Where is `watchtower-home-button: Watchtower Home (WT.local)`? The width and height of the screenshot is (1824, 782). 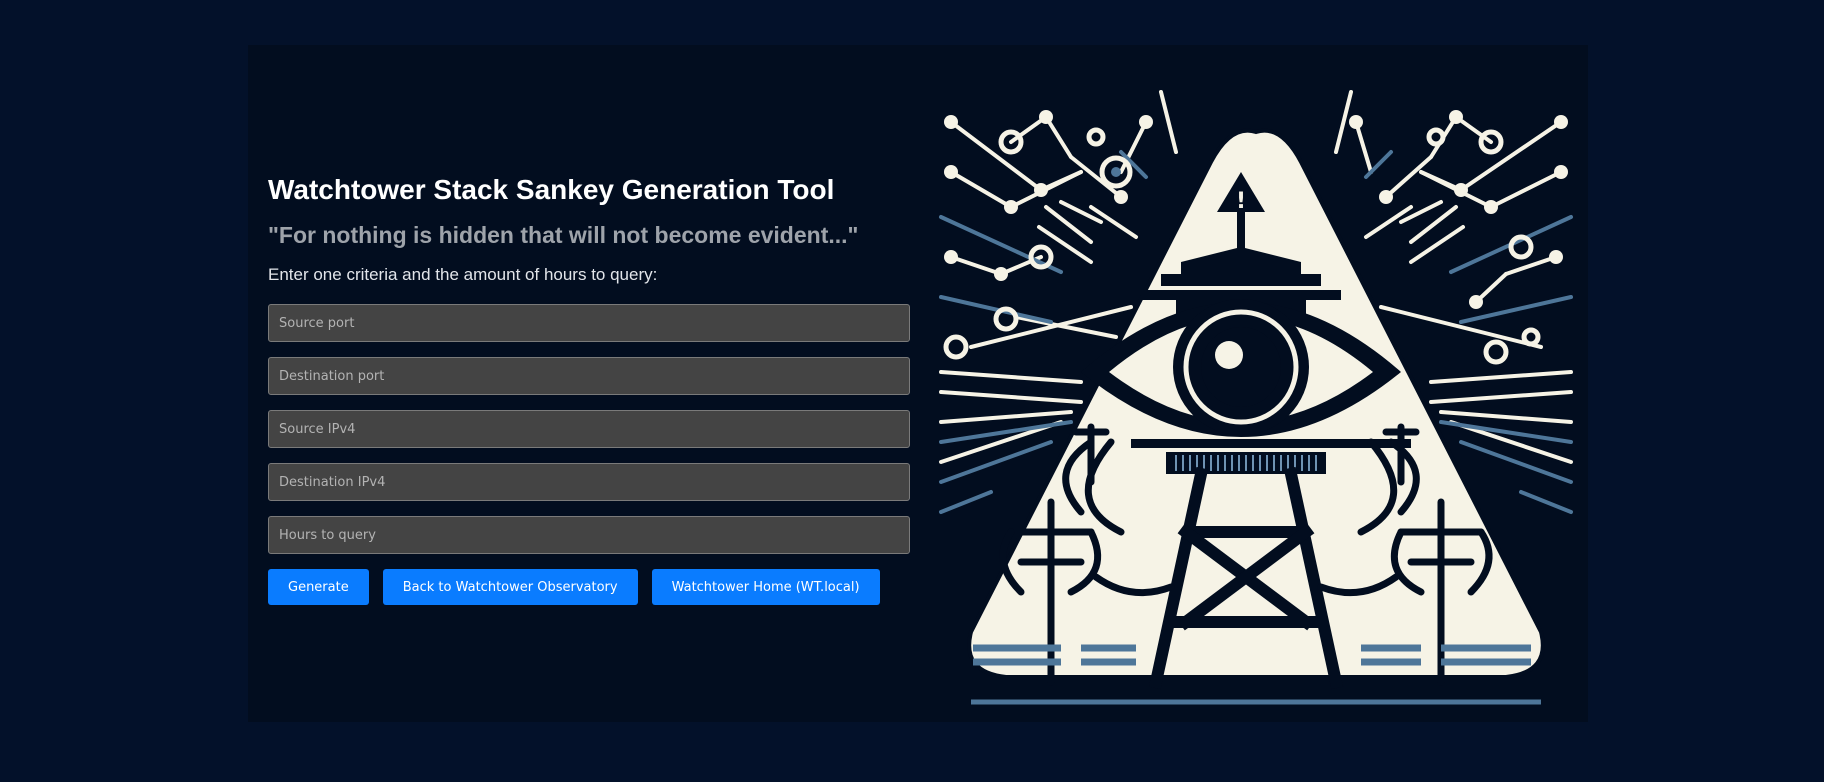 watchtower-home-button: Watchtower Home (WT.local) is located at coordinates (765, 587).